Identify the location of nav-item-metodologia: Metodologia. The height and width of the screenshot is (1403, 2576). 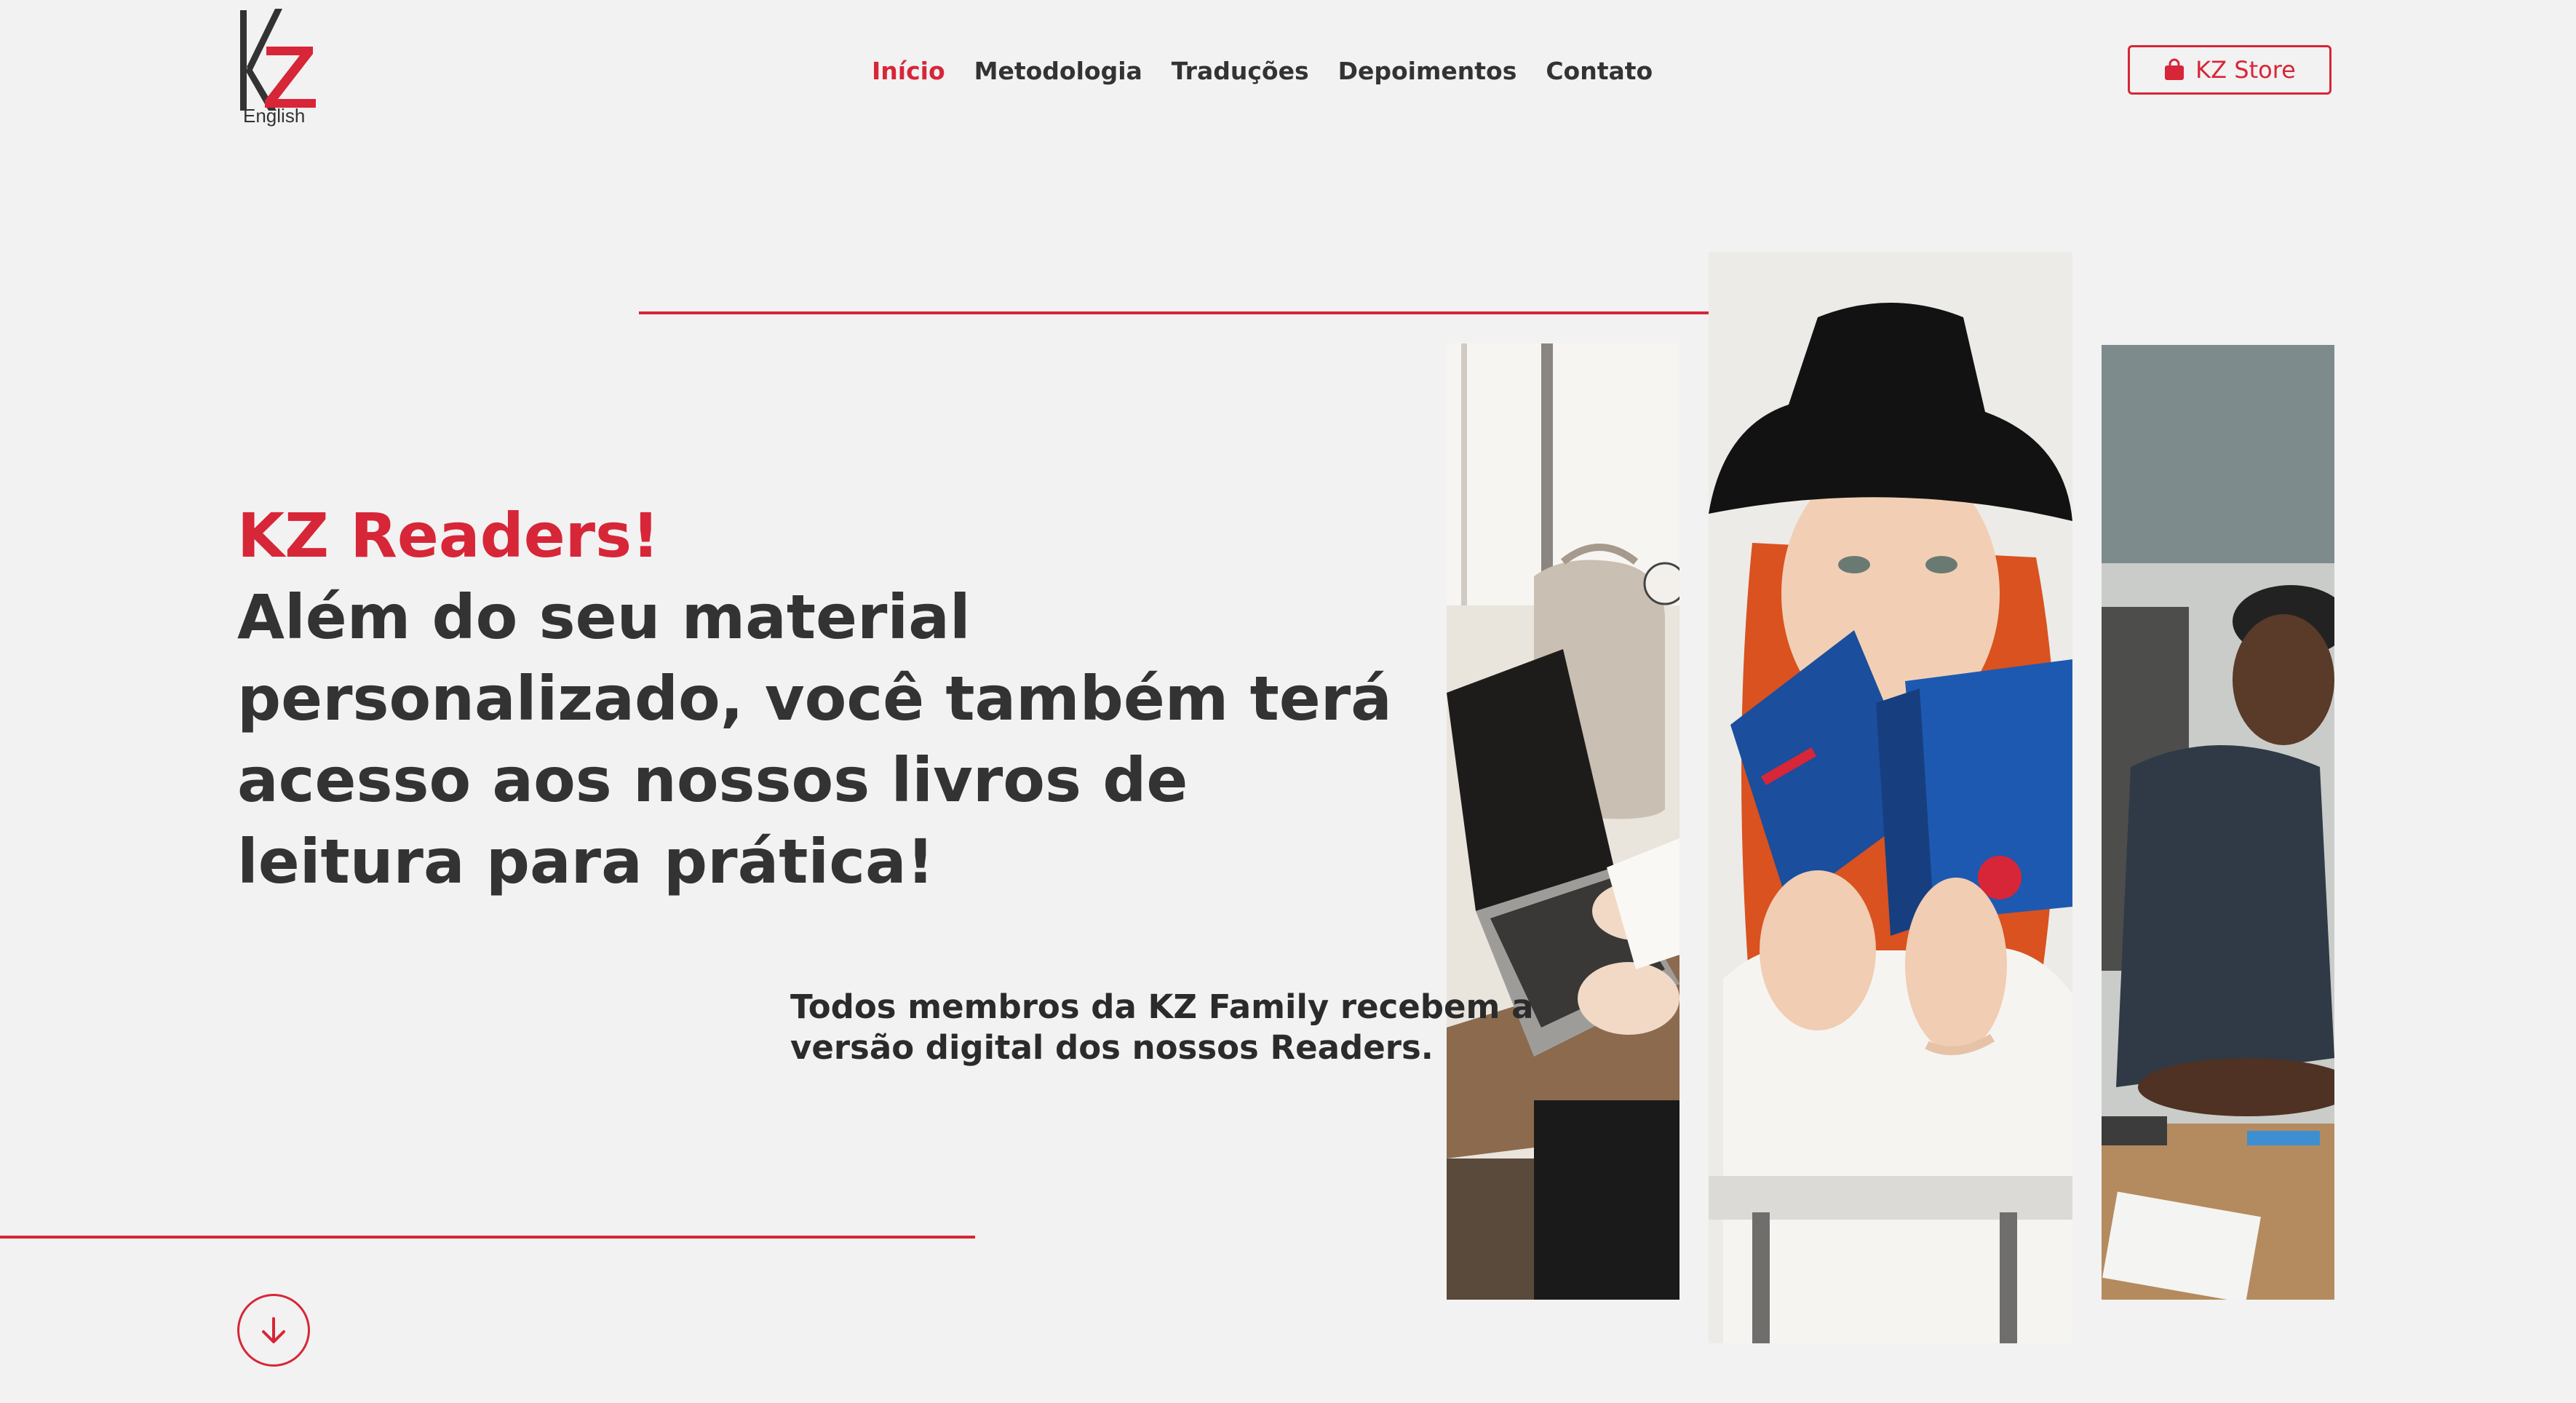
(1058, 71).